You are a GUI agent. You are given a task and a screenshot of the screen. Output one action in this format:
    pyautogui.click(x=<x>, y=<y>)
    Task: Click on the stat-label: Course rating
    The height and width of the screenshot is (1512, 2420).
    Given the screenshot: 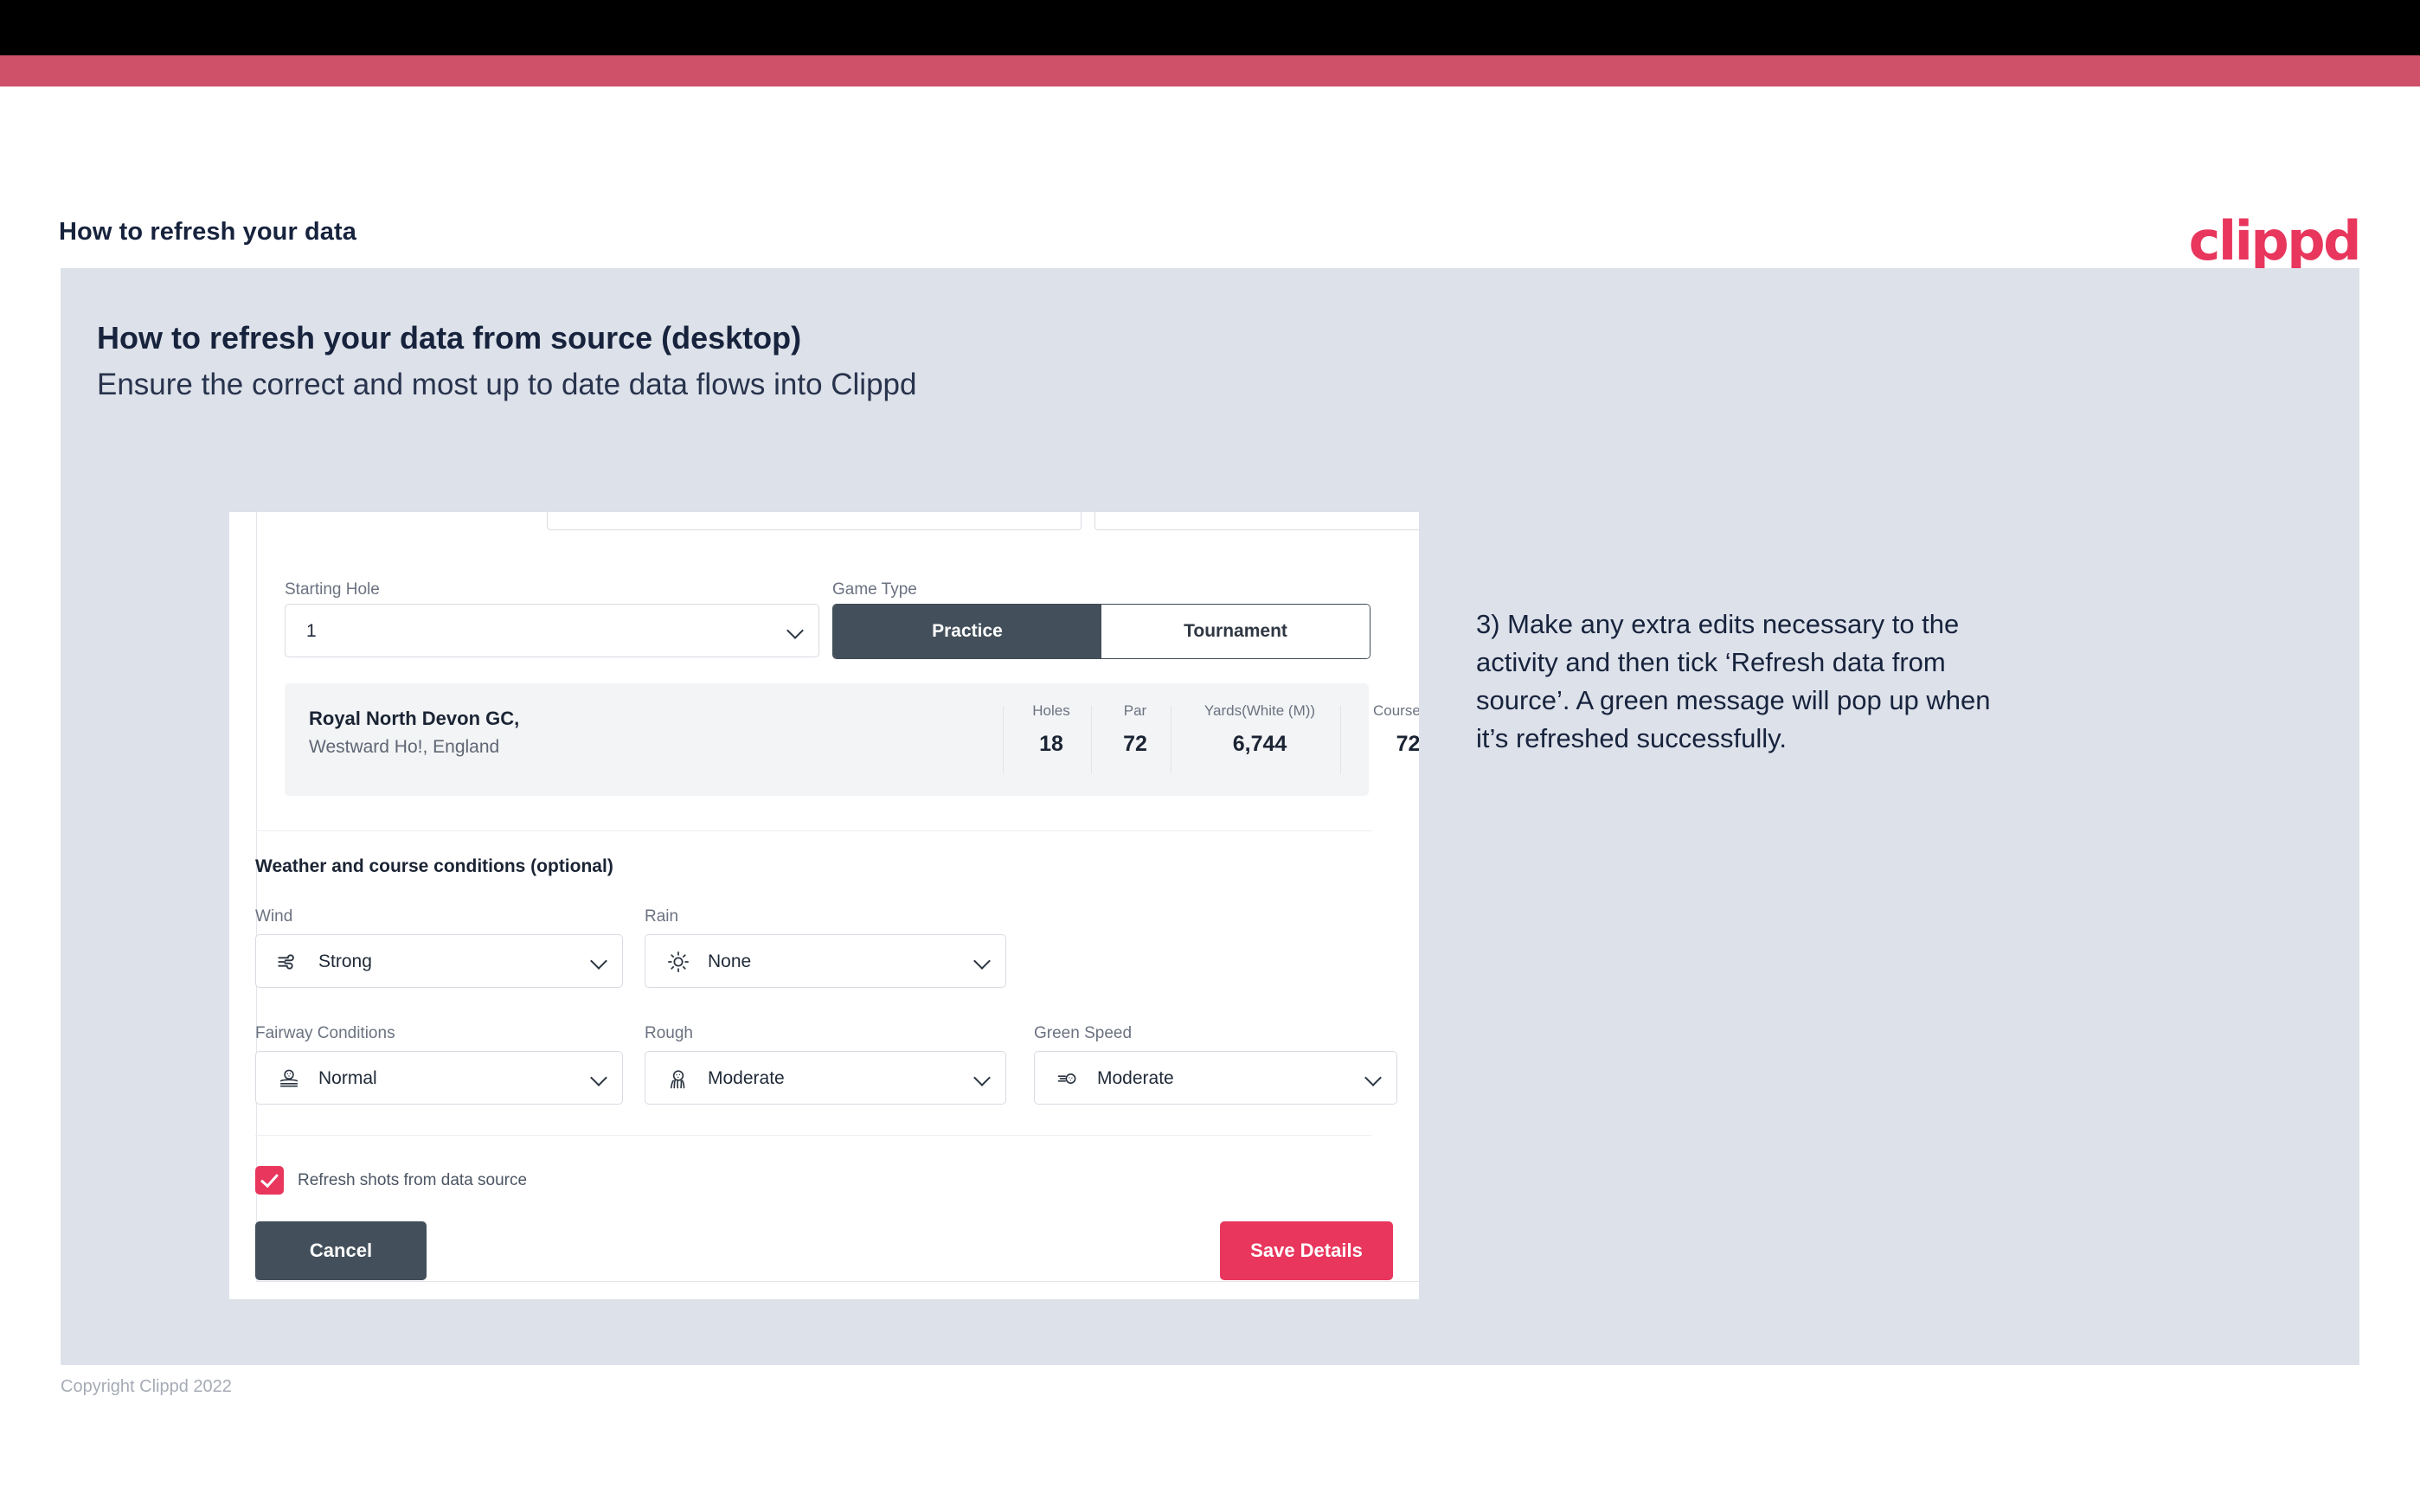 What is the action you would take?
    pyautogui.click(x=1395, y=710)
    